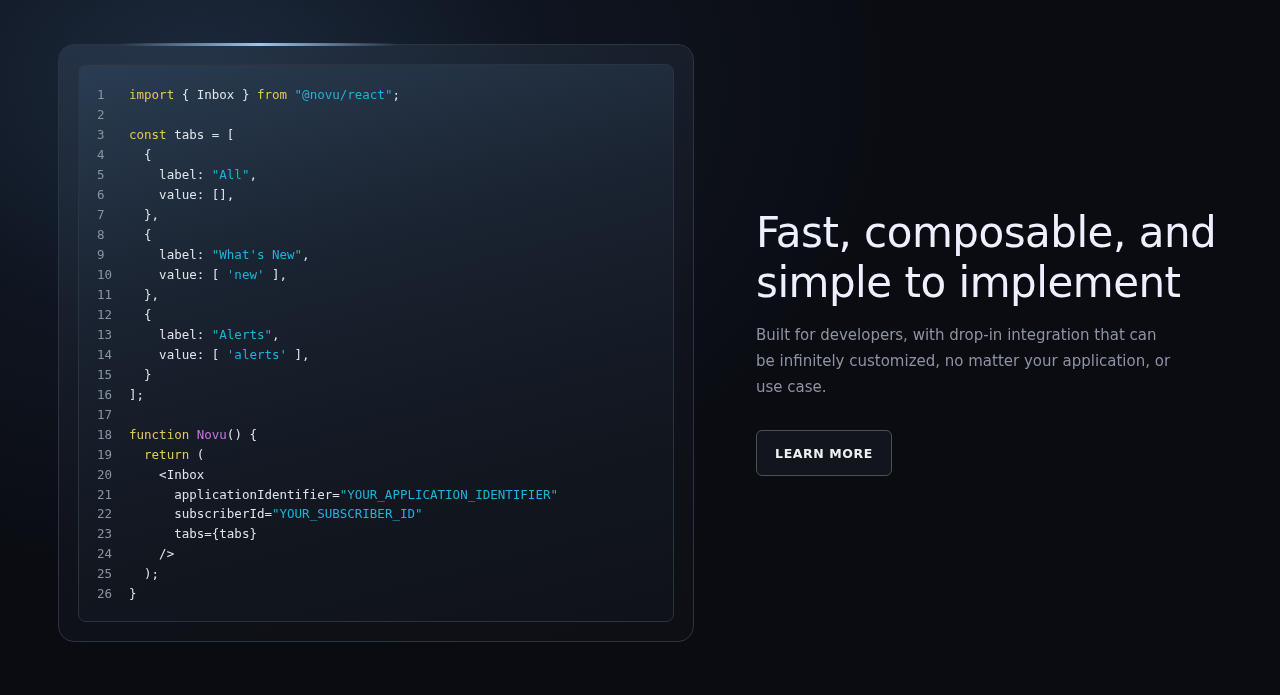 This screenshot has height=695, width=1280. I want to click on line-number: 21, so click(105, 494).